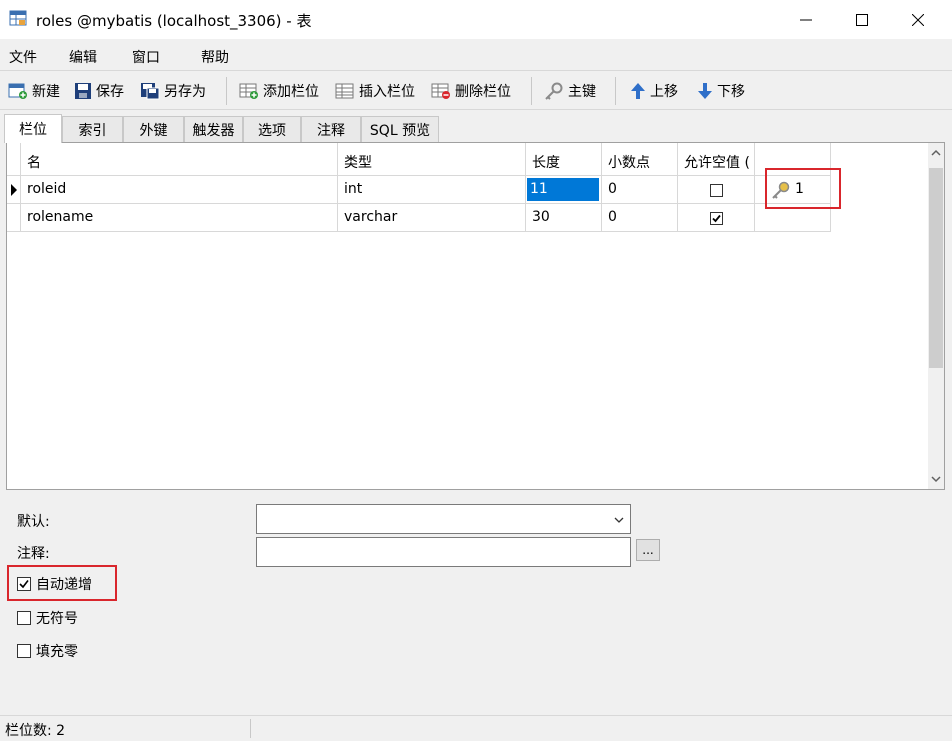  I want to click on column-header-length: 长度, so click(564, 159).